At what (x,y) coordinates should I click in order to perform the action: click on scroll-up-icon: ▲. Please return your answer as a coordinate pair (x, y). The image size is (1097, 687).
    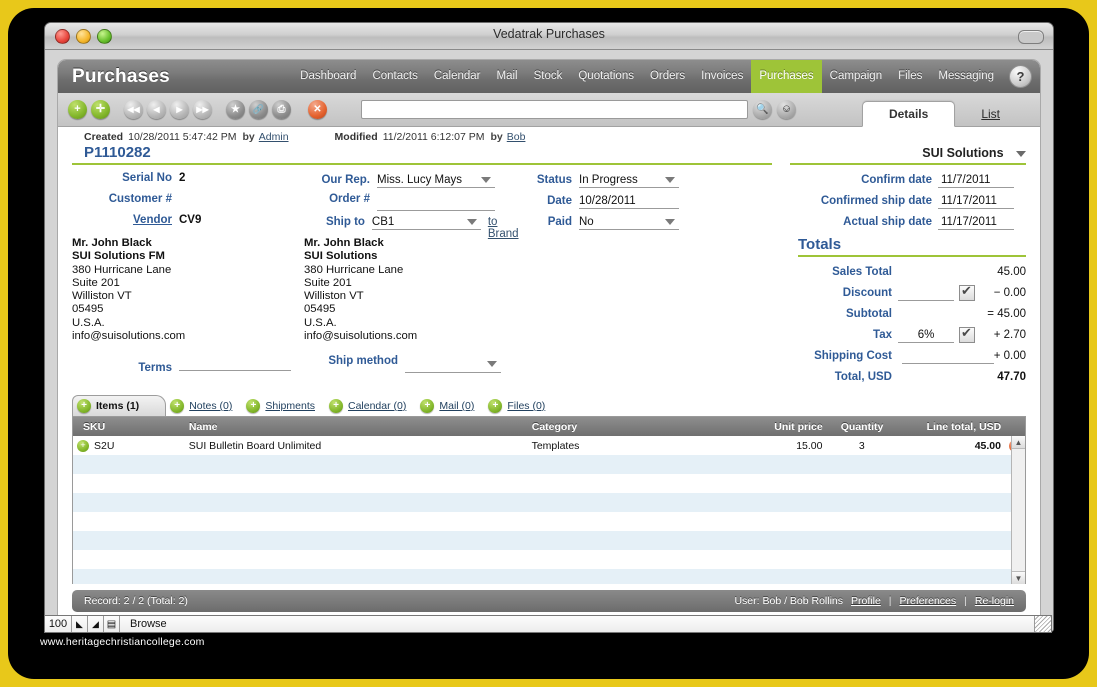
    Looking at the image, I should click on (1018, 442).